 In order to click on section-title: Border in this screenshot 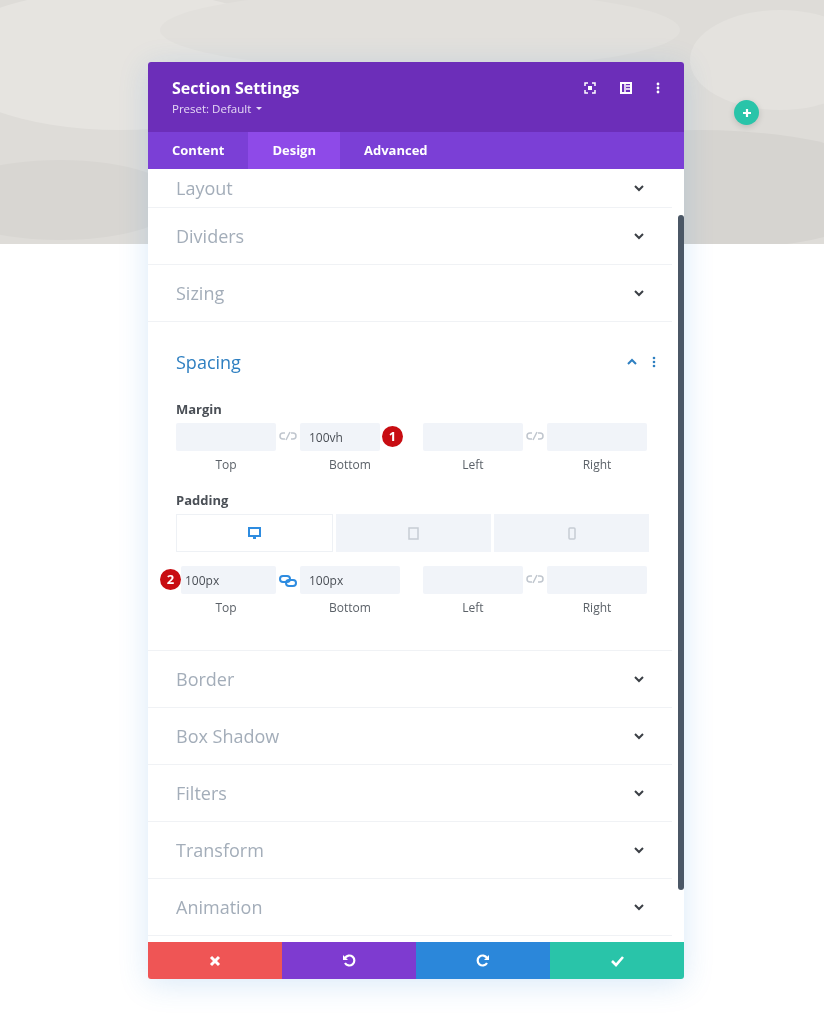, I will do `click(205, 679)`.